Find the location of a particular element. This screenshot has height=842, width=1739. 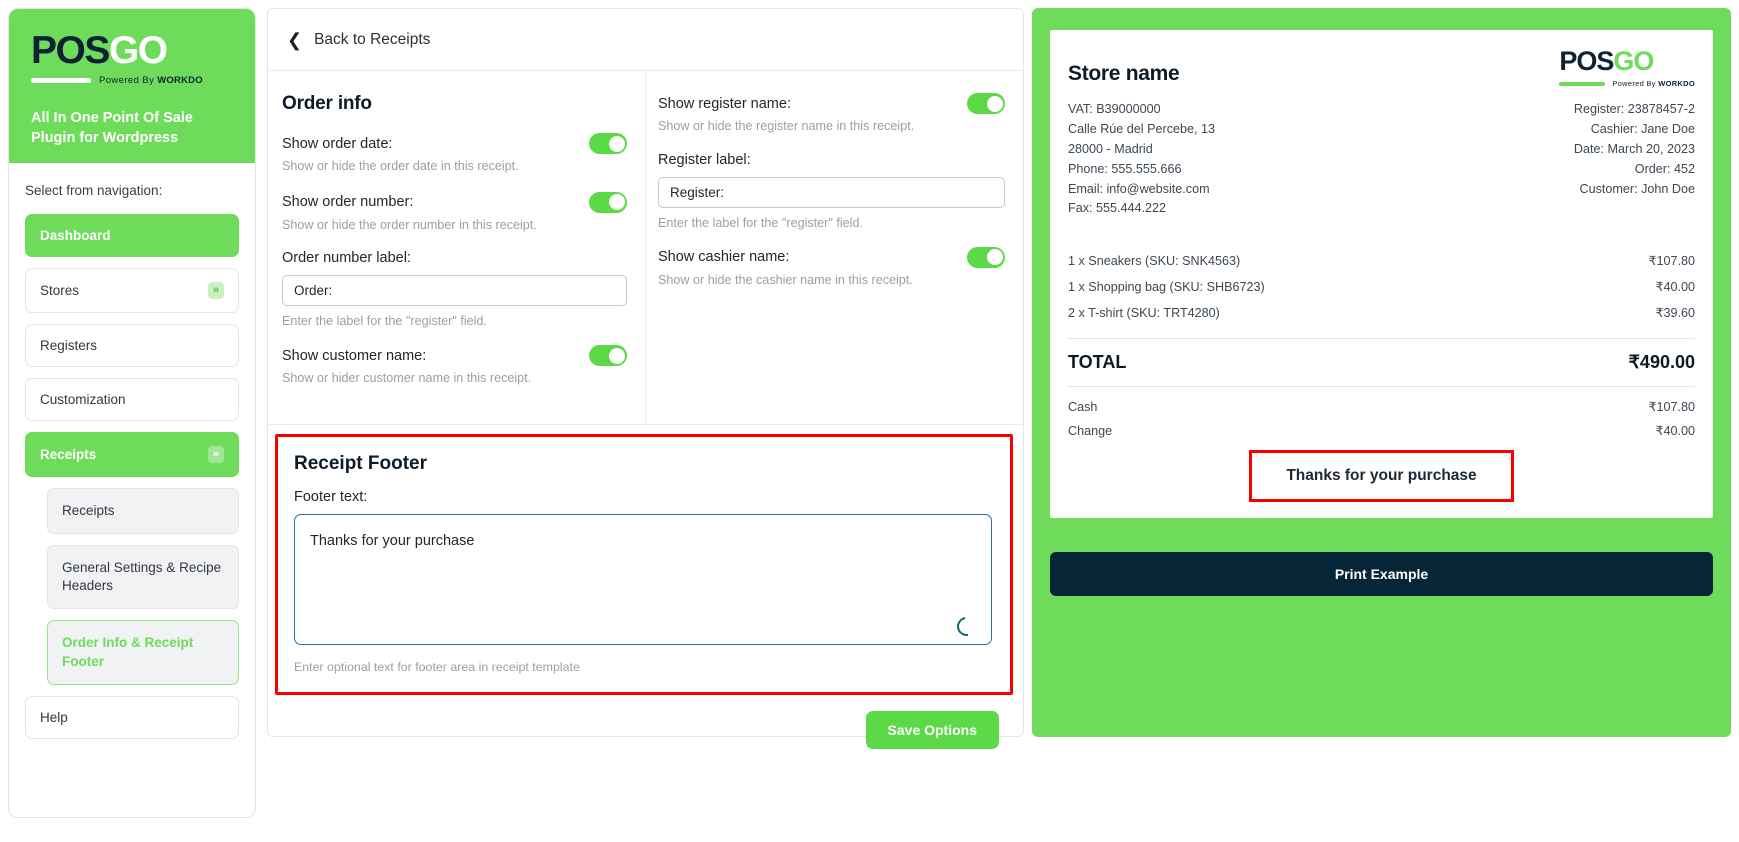

receipt-logo-go-text: GO is located at coordinates (1633, 61).